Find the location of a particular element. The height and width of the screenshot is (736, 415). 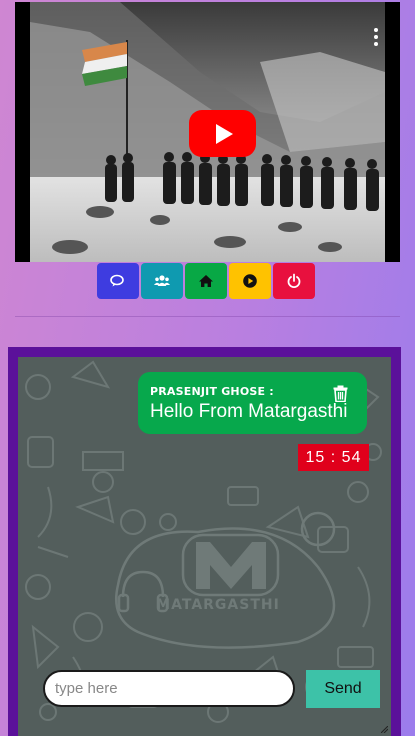

message-text: Hello From Matargasthi is located at coordinates (249, 411).